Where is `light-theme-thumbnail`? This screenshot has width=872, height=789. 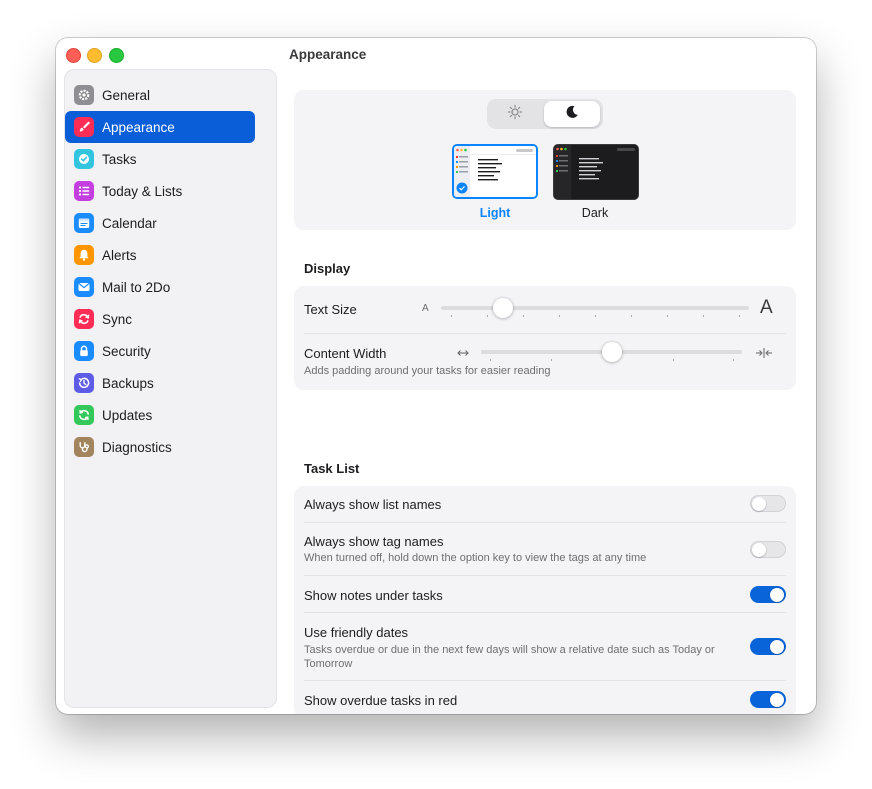 light-theme-thumbnail is located at coordinates (495, 171).